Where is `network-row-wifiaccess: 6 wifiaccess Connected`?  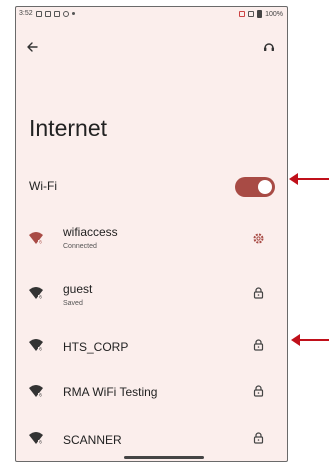 network-row-wifiaccess: 6 wifiaccess Connected is located at coordinates (151, 240).